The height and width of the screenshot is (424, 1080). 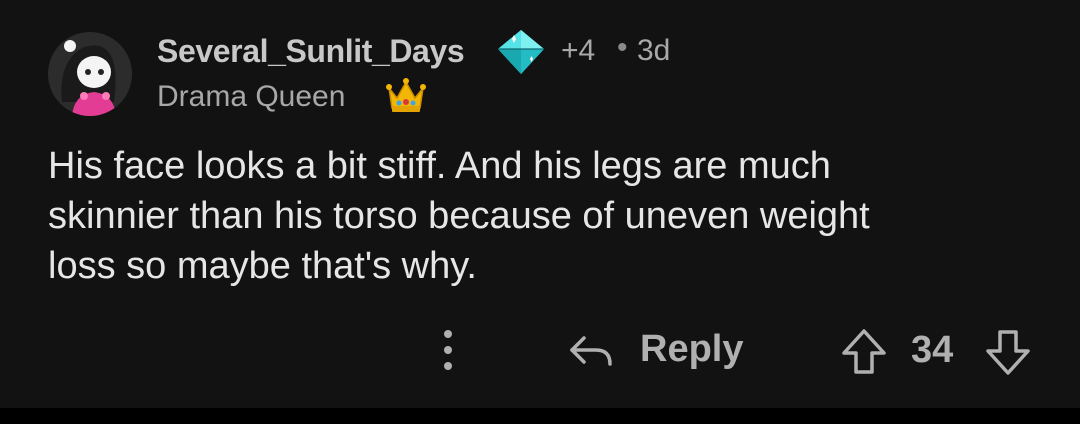 What do you see at coordinates (578, 51) in the screenshot?
I see `award-count: +4` at bounding box center [578, 51].